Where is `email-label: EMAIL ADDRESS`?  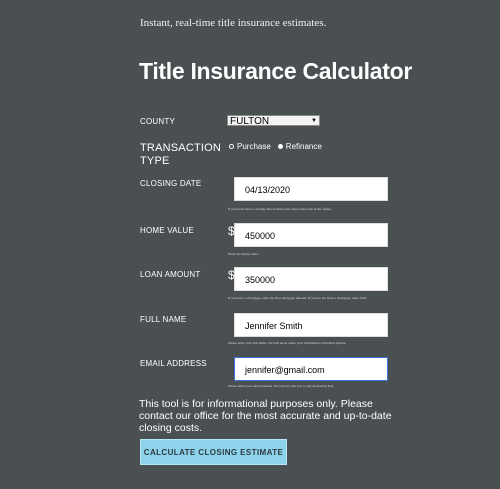 email-label: EMAIL ADDRESS is located at coordinates (173, 363).